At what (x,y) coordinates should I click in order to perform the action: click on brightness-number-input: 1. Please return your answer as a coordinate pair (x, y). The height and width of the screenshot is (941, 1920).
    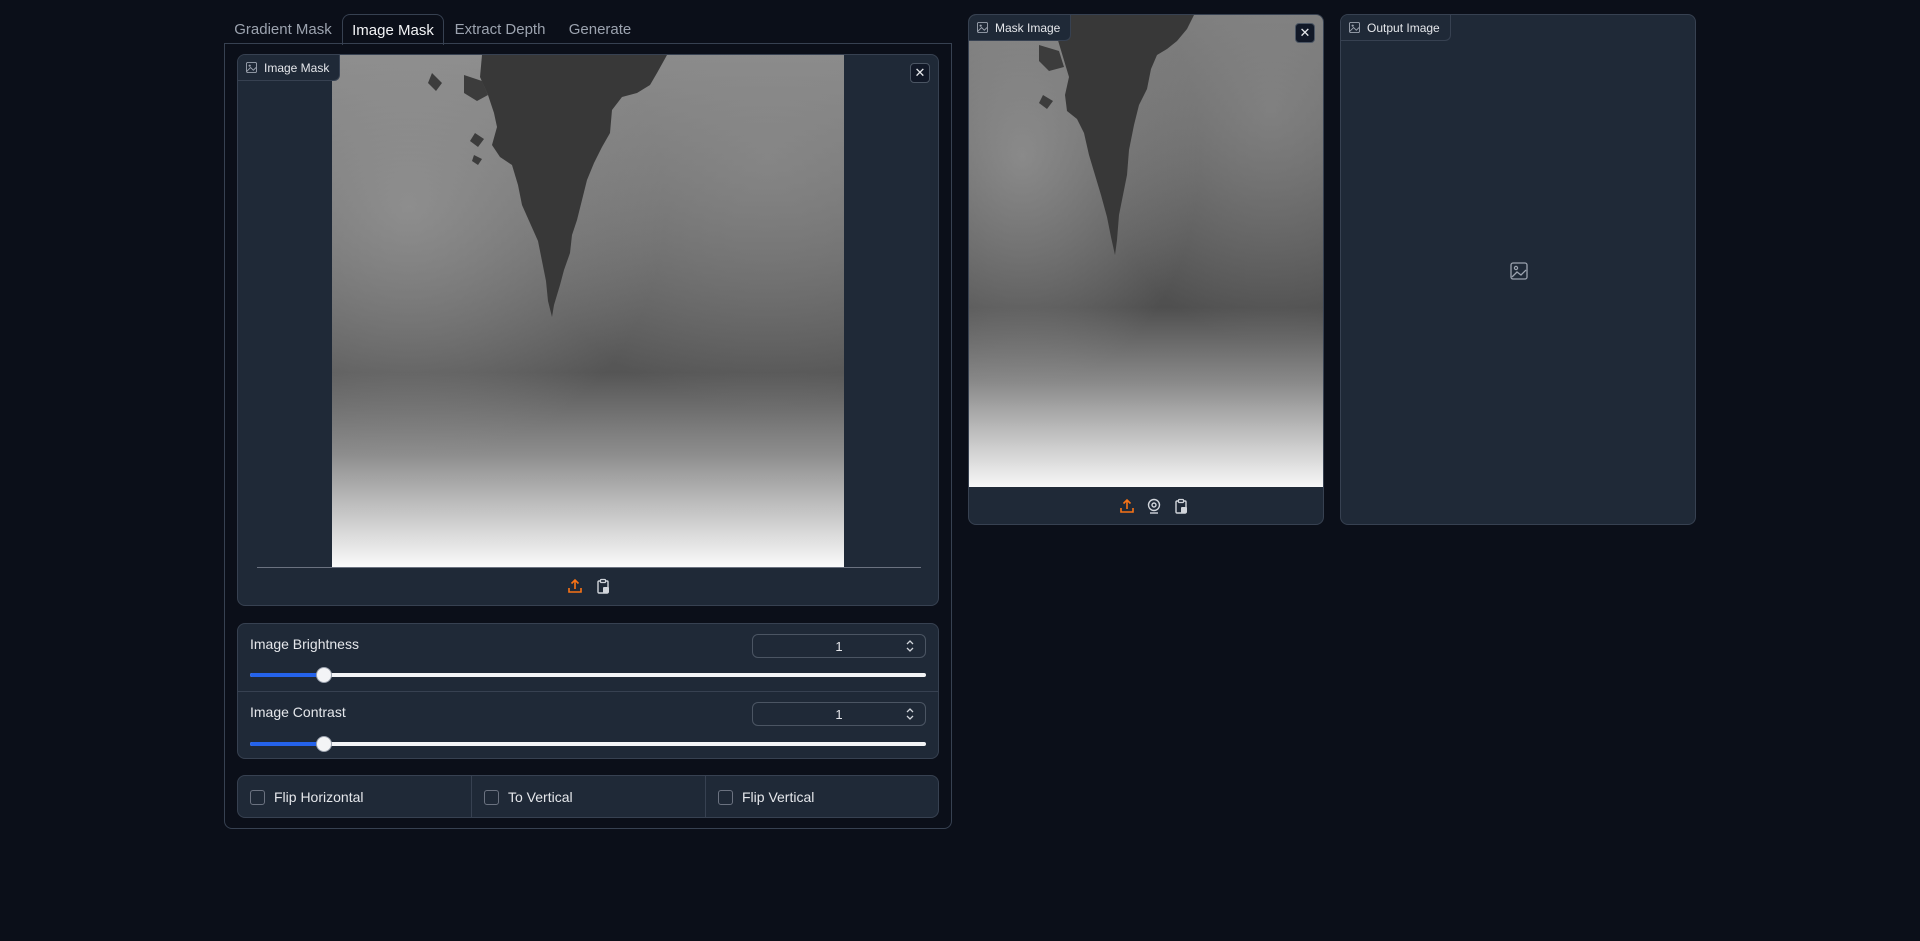
    Looking at the image, I should click on (839, 646).